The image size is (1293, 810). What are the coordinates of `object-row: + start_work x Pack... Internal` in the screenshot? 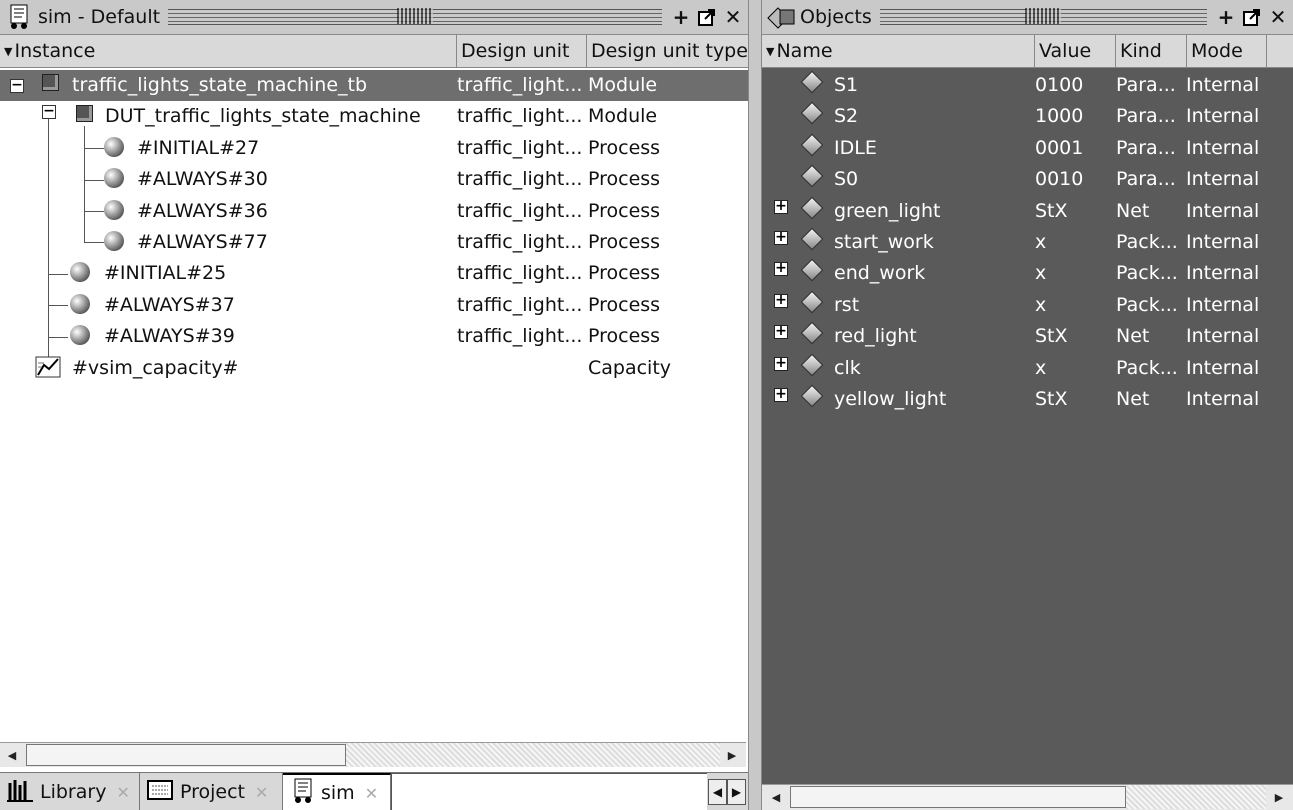 It's located at (1027, 242).